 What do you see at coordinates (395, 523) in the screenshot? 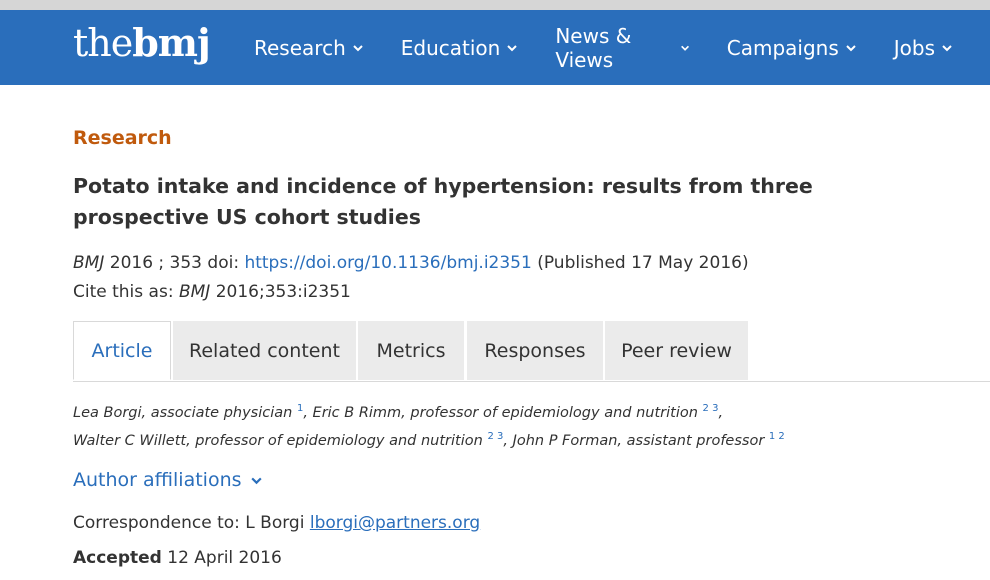
I see `email-link: lborgi@partners.org` at bounding box center [395, 523].